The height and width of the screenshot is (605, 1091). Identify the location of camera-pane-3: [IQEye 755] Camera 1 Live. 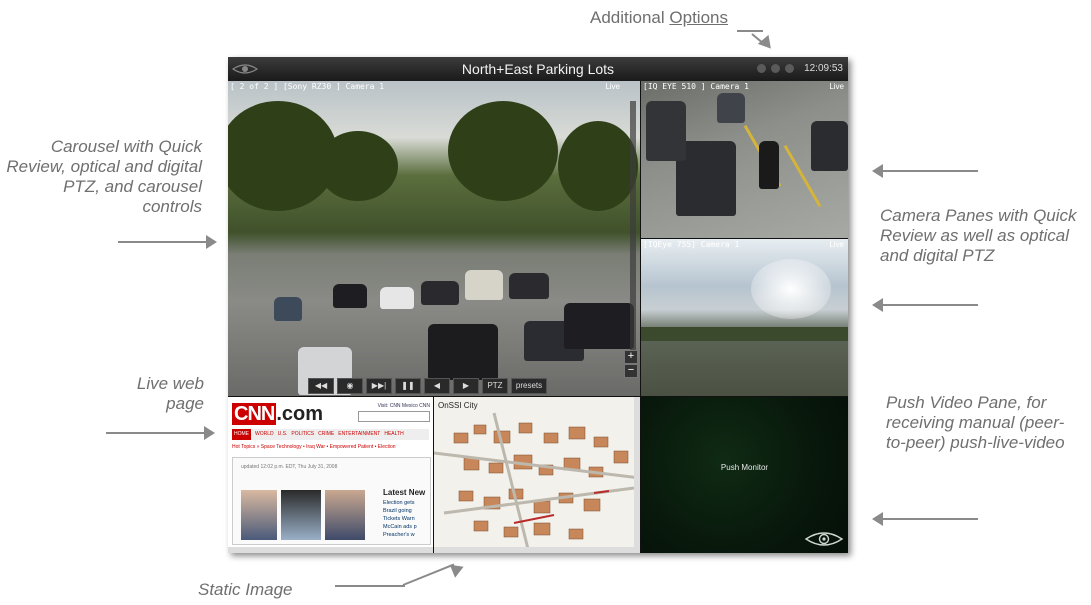
(744, 317).